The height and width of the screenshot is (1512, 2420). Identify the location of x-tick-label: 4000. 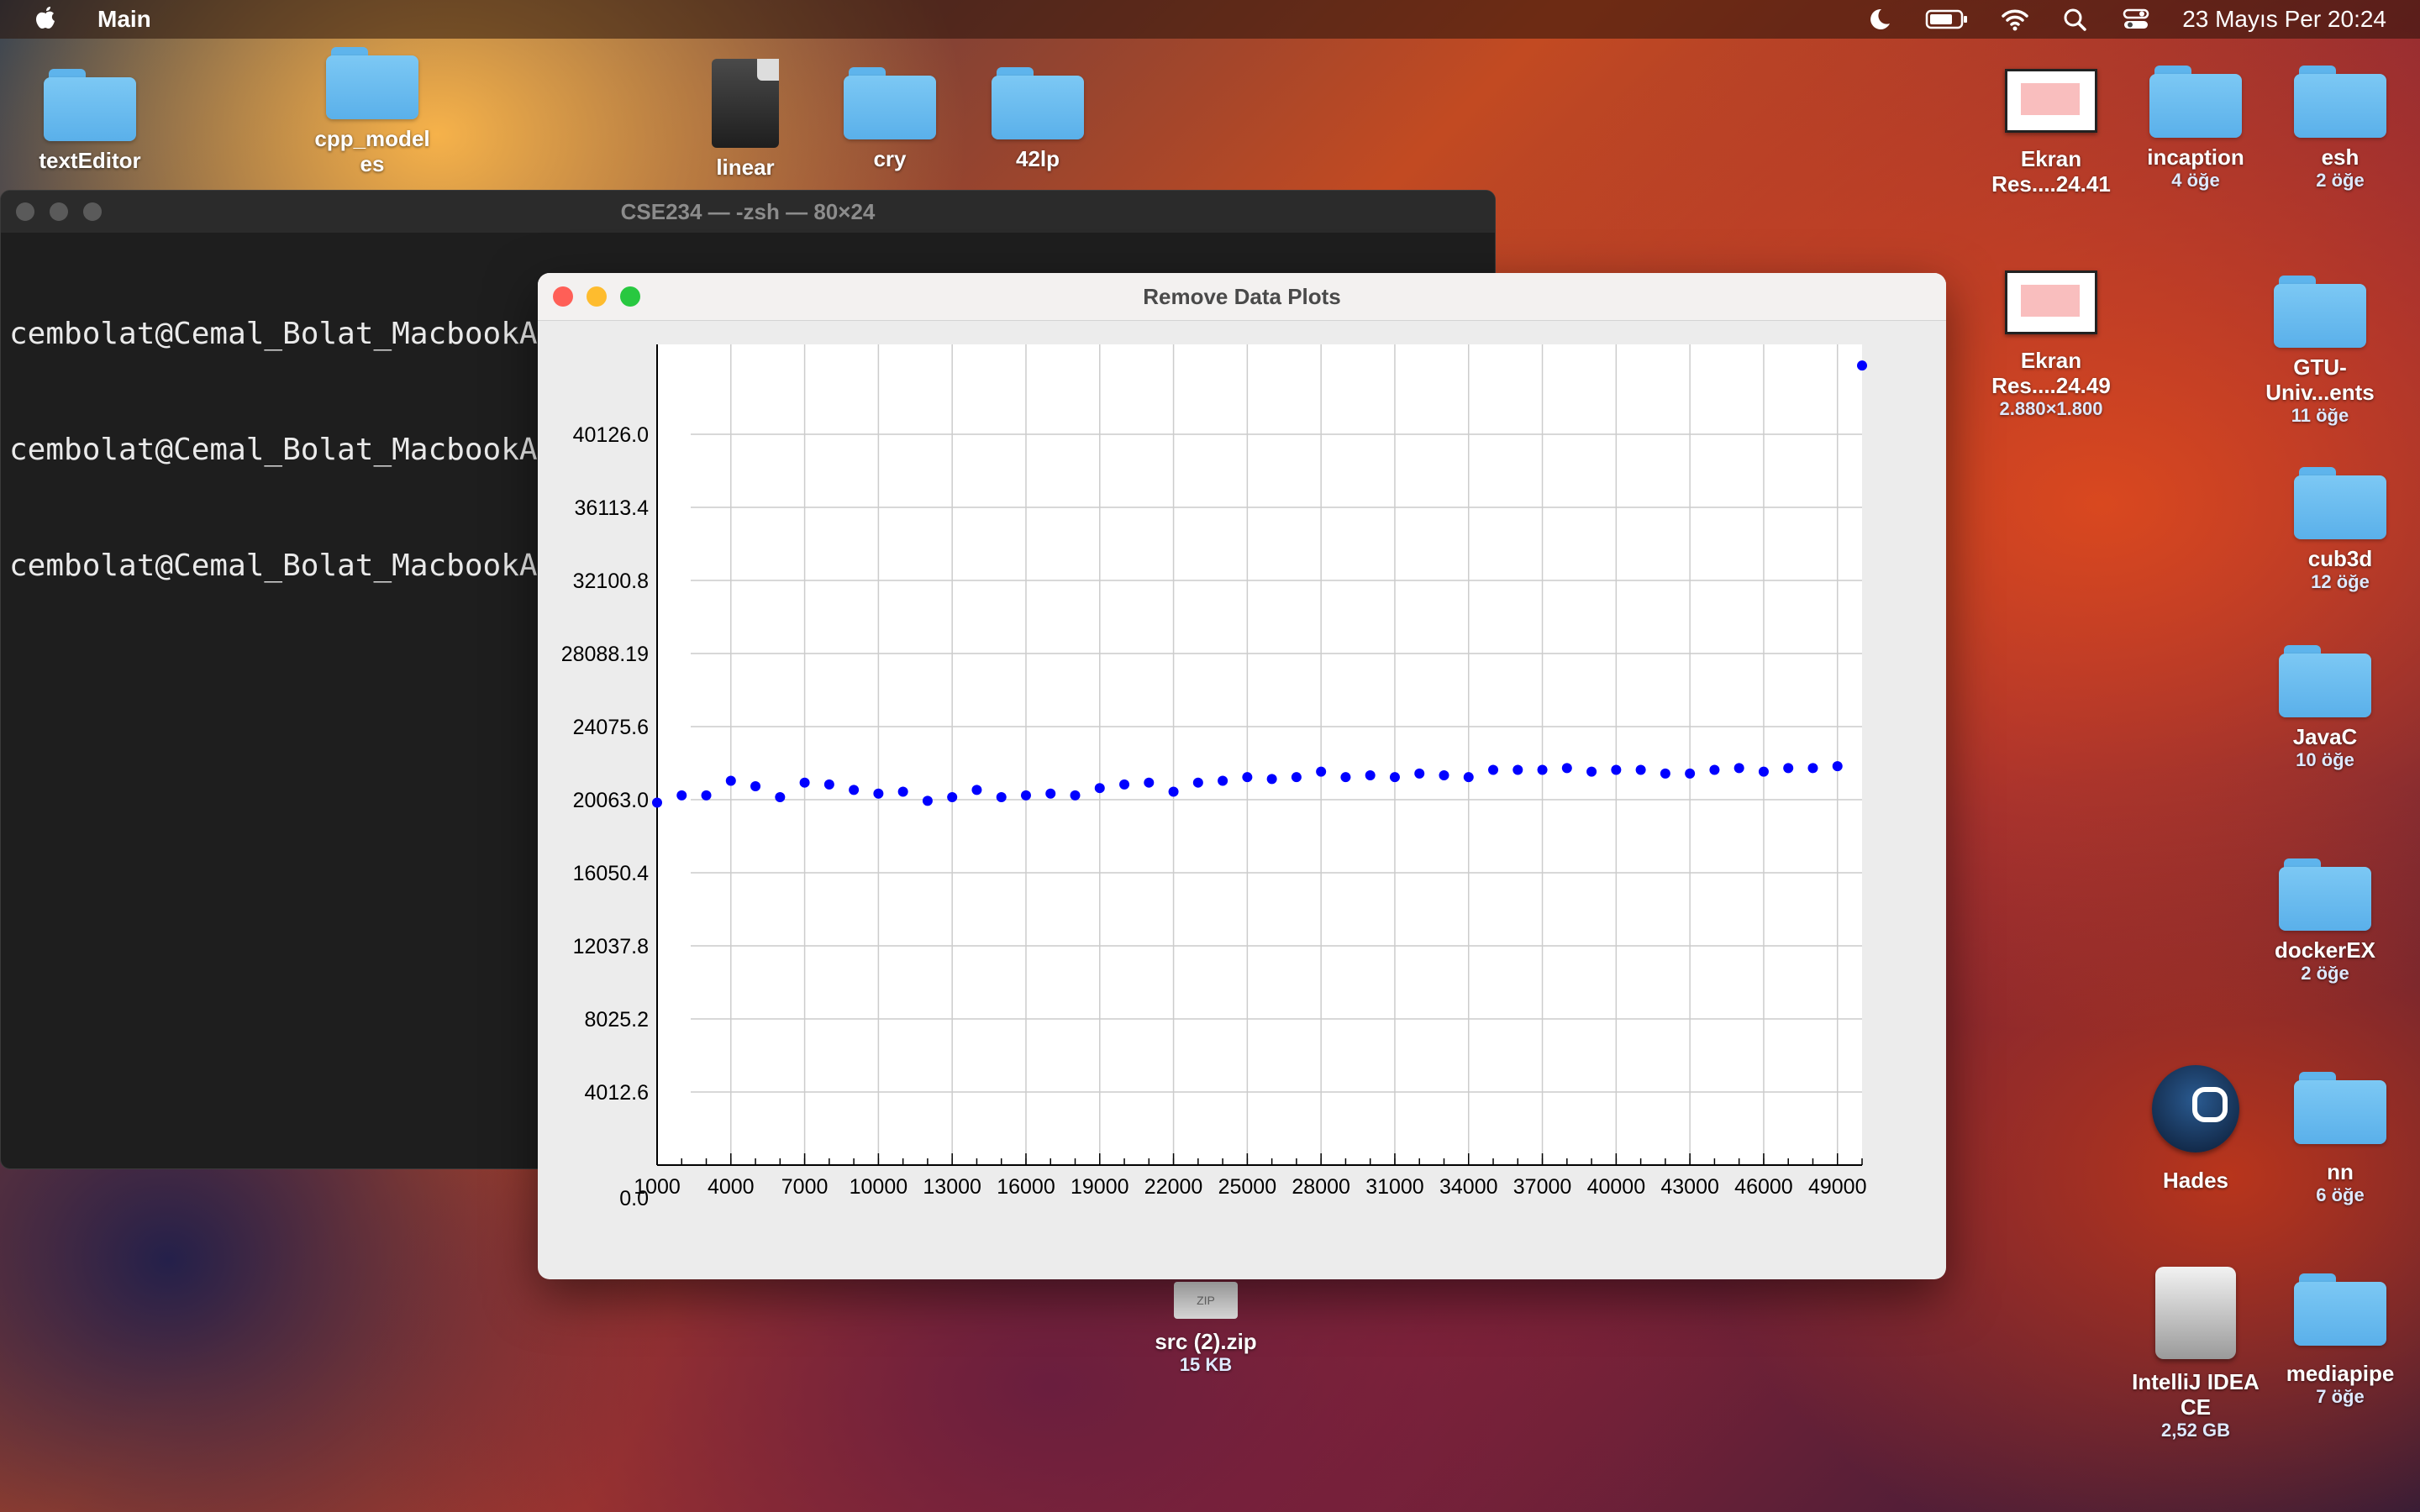
(732, 1187).